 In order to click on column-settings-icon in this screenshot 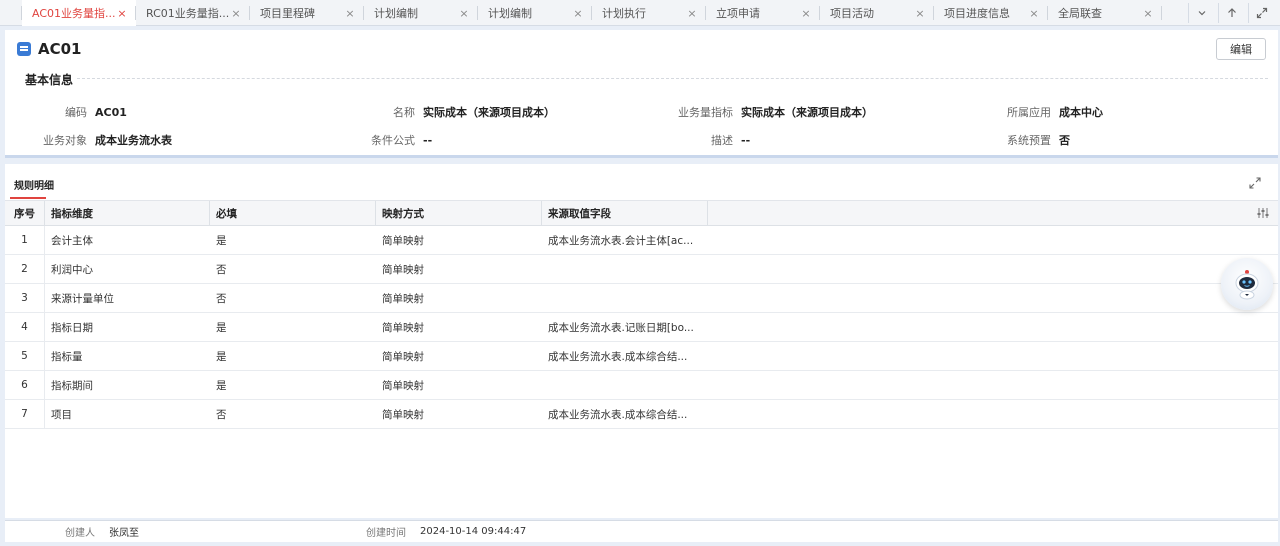, I will do `click(1263, 213)`.